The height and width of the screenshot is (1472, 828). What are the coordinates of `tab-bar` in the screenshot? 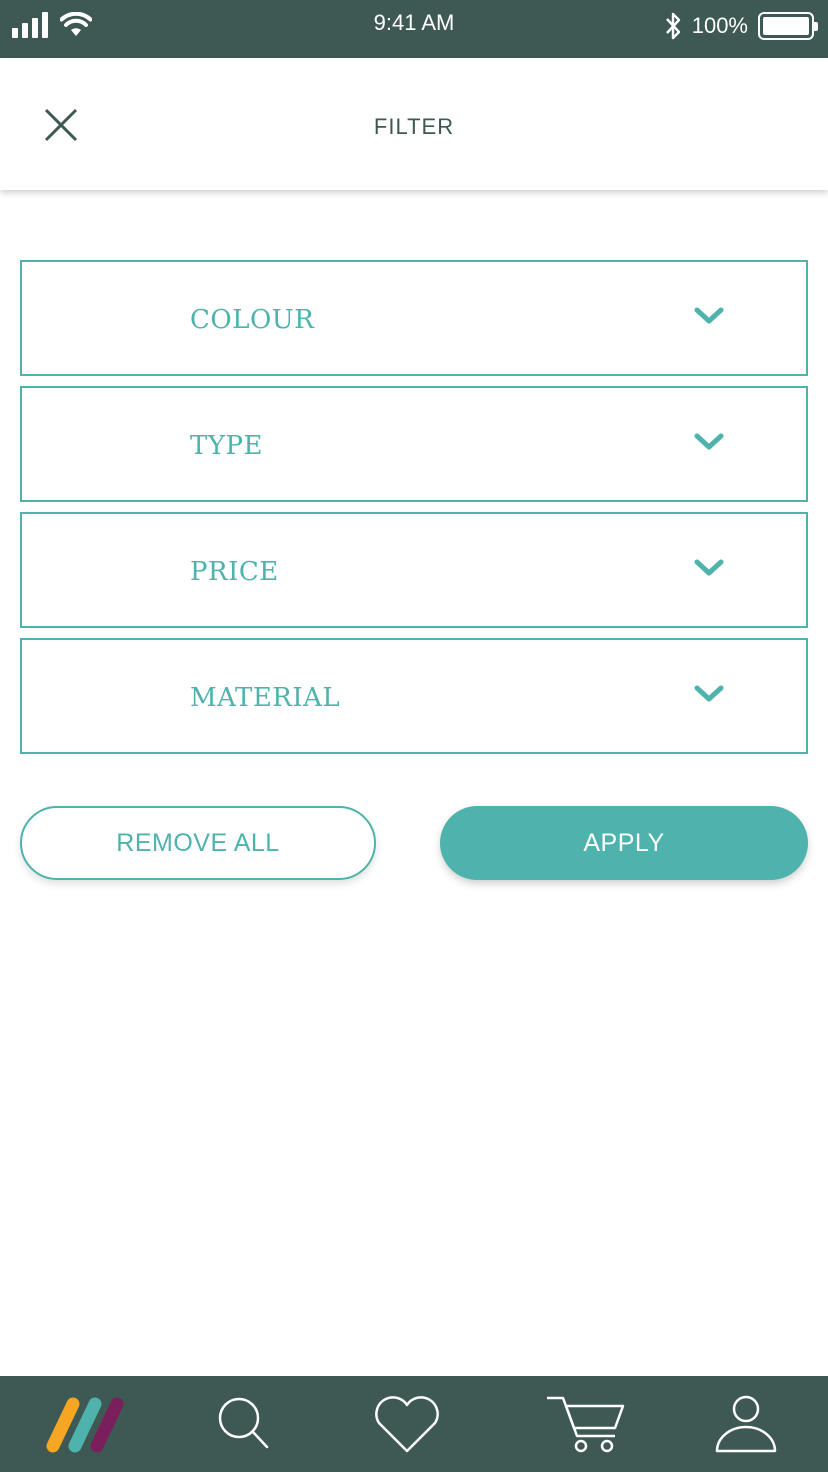 It's located at (414, 1424).